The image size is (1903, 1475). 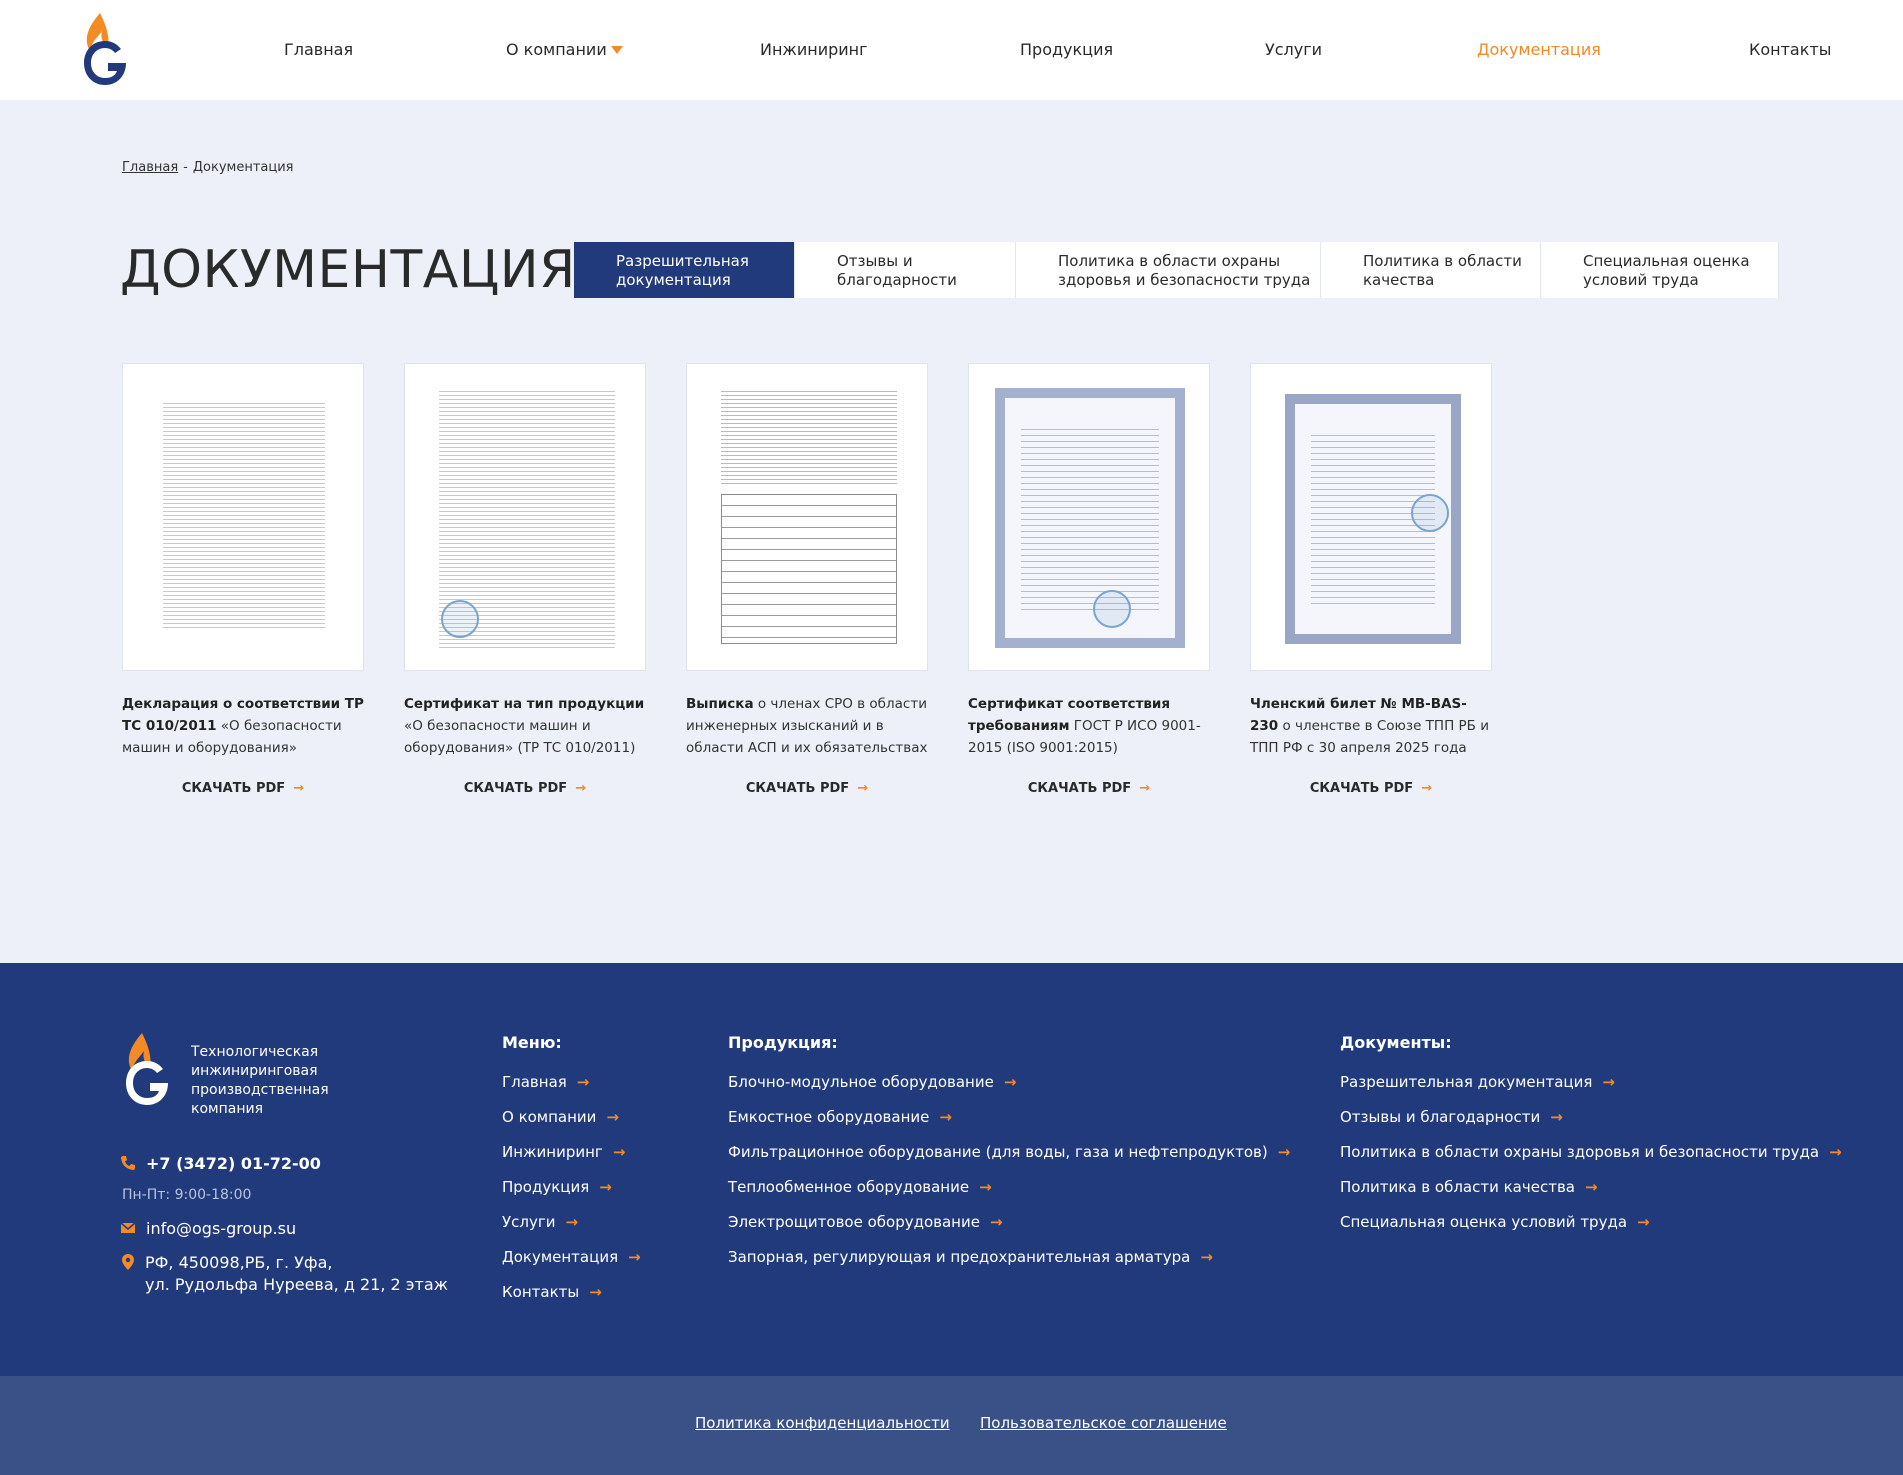 What do you see at coordinates (549, 1117) in the screenshot?
I see `footer-link-label: О компании` at bounding box center [549, 1117].